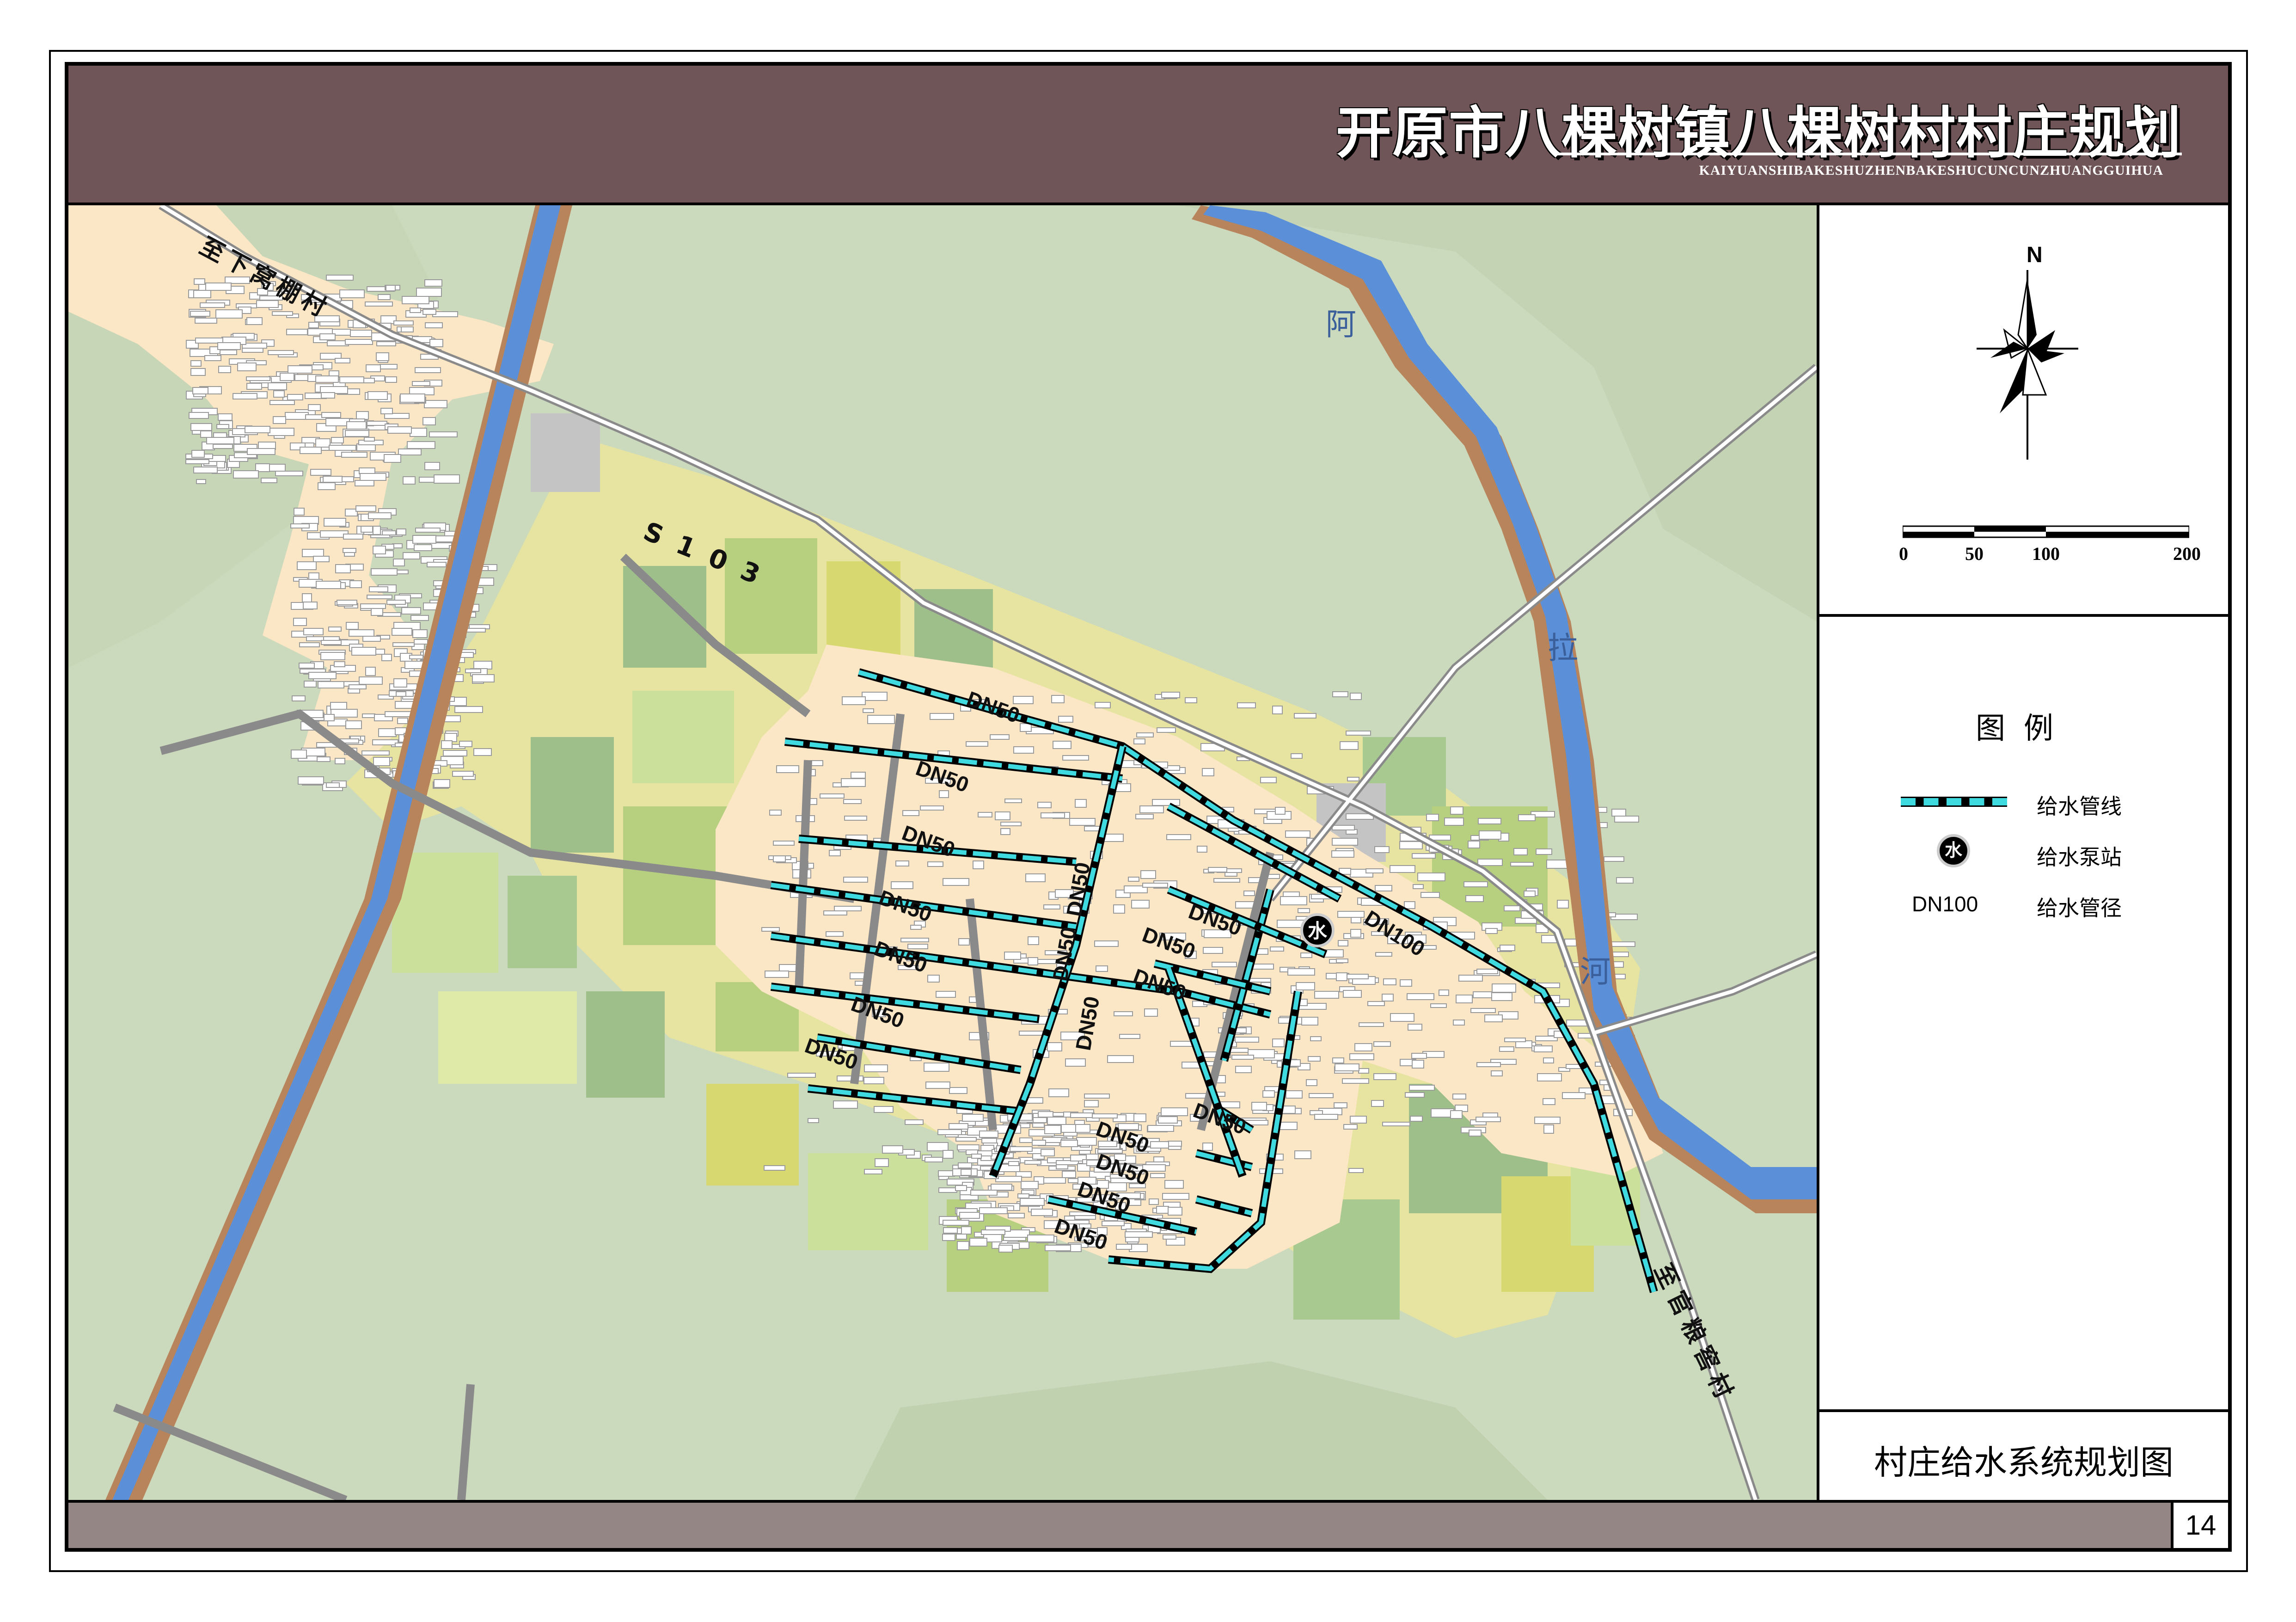 The width and height of the screenshot is (2296, 1622). I want to click on scale-bar: 0 50 100 200, so click(2050, 544).